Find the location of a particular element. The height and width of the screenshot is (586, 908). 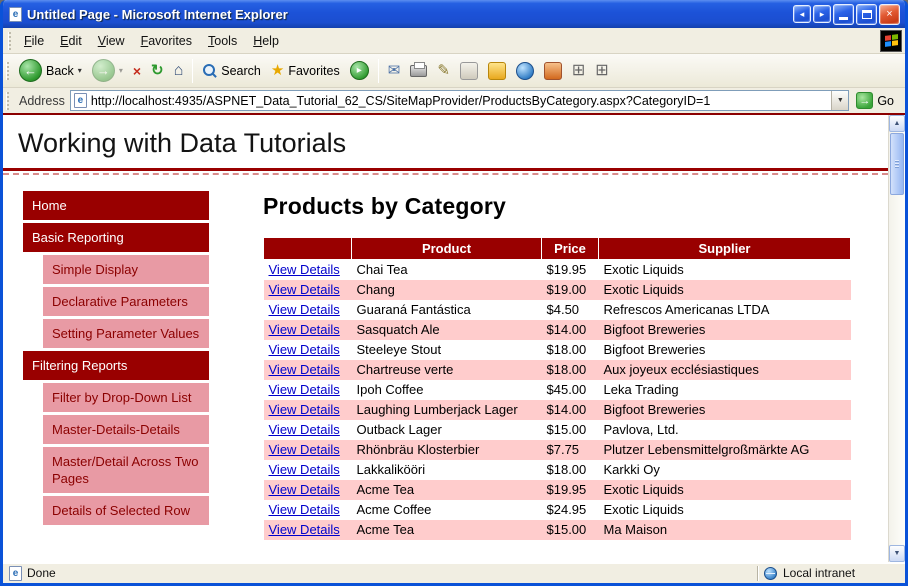

price-cell: $4.50 is located at coordinates (563, 309).